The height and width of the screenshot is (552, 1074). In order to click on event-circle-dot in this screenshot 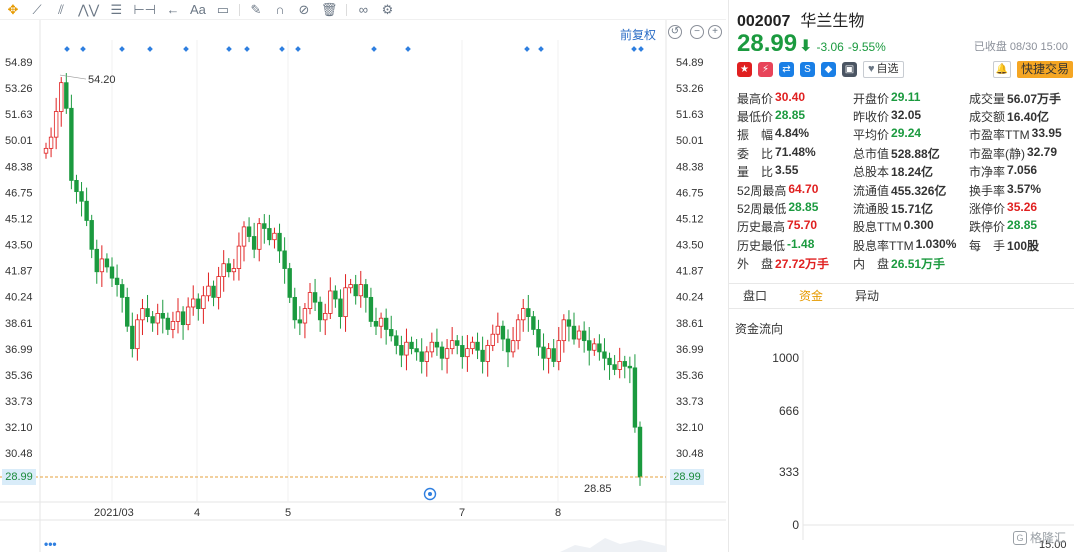, I will do `click(430, 494)`.